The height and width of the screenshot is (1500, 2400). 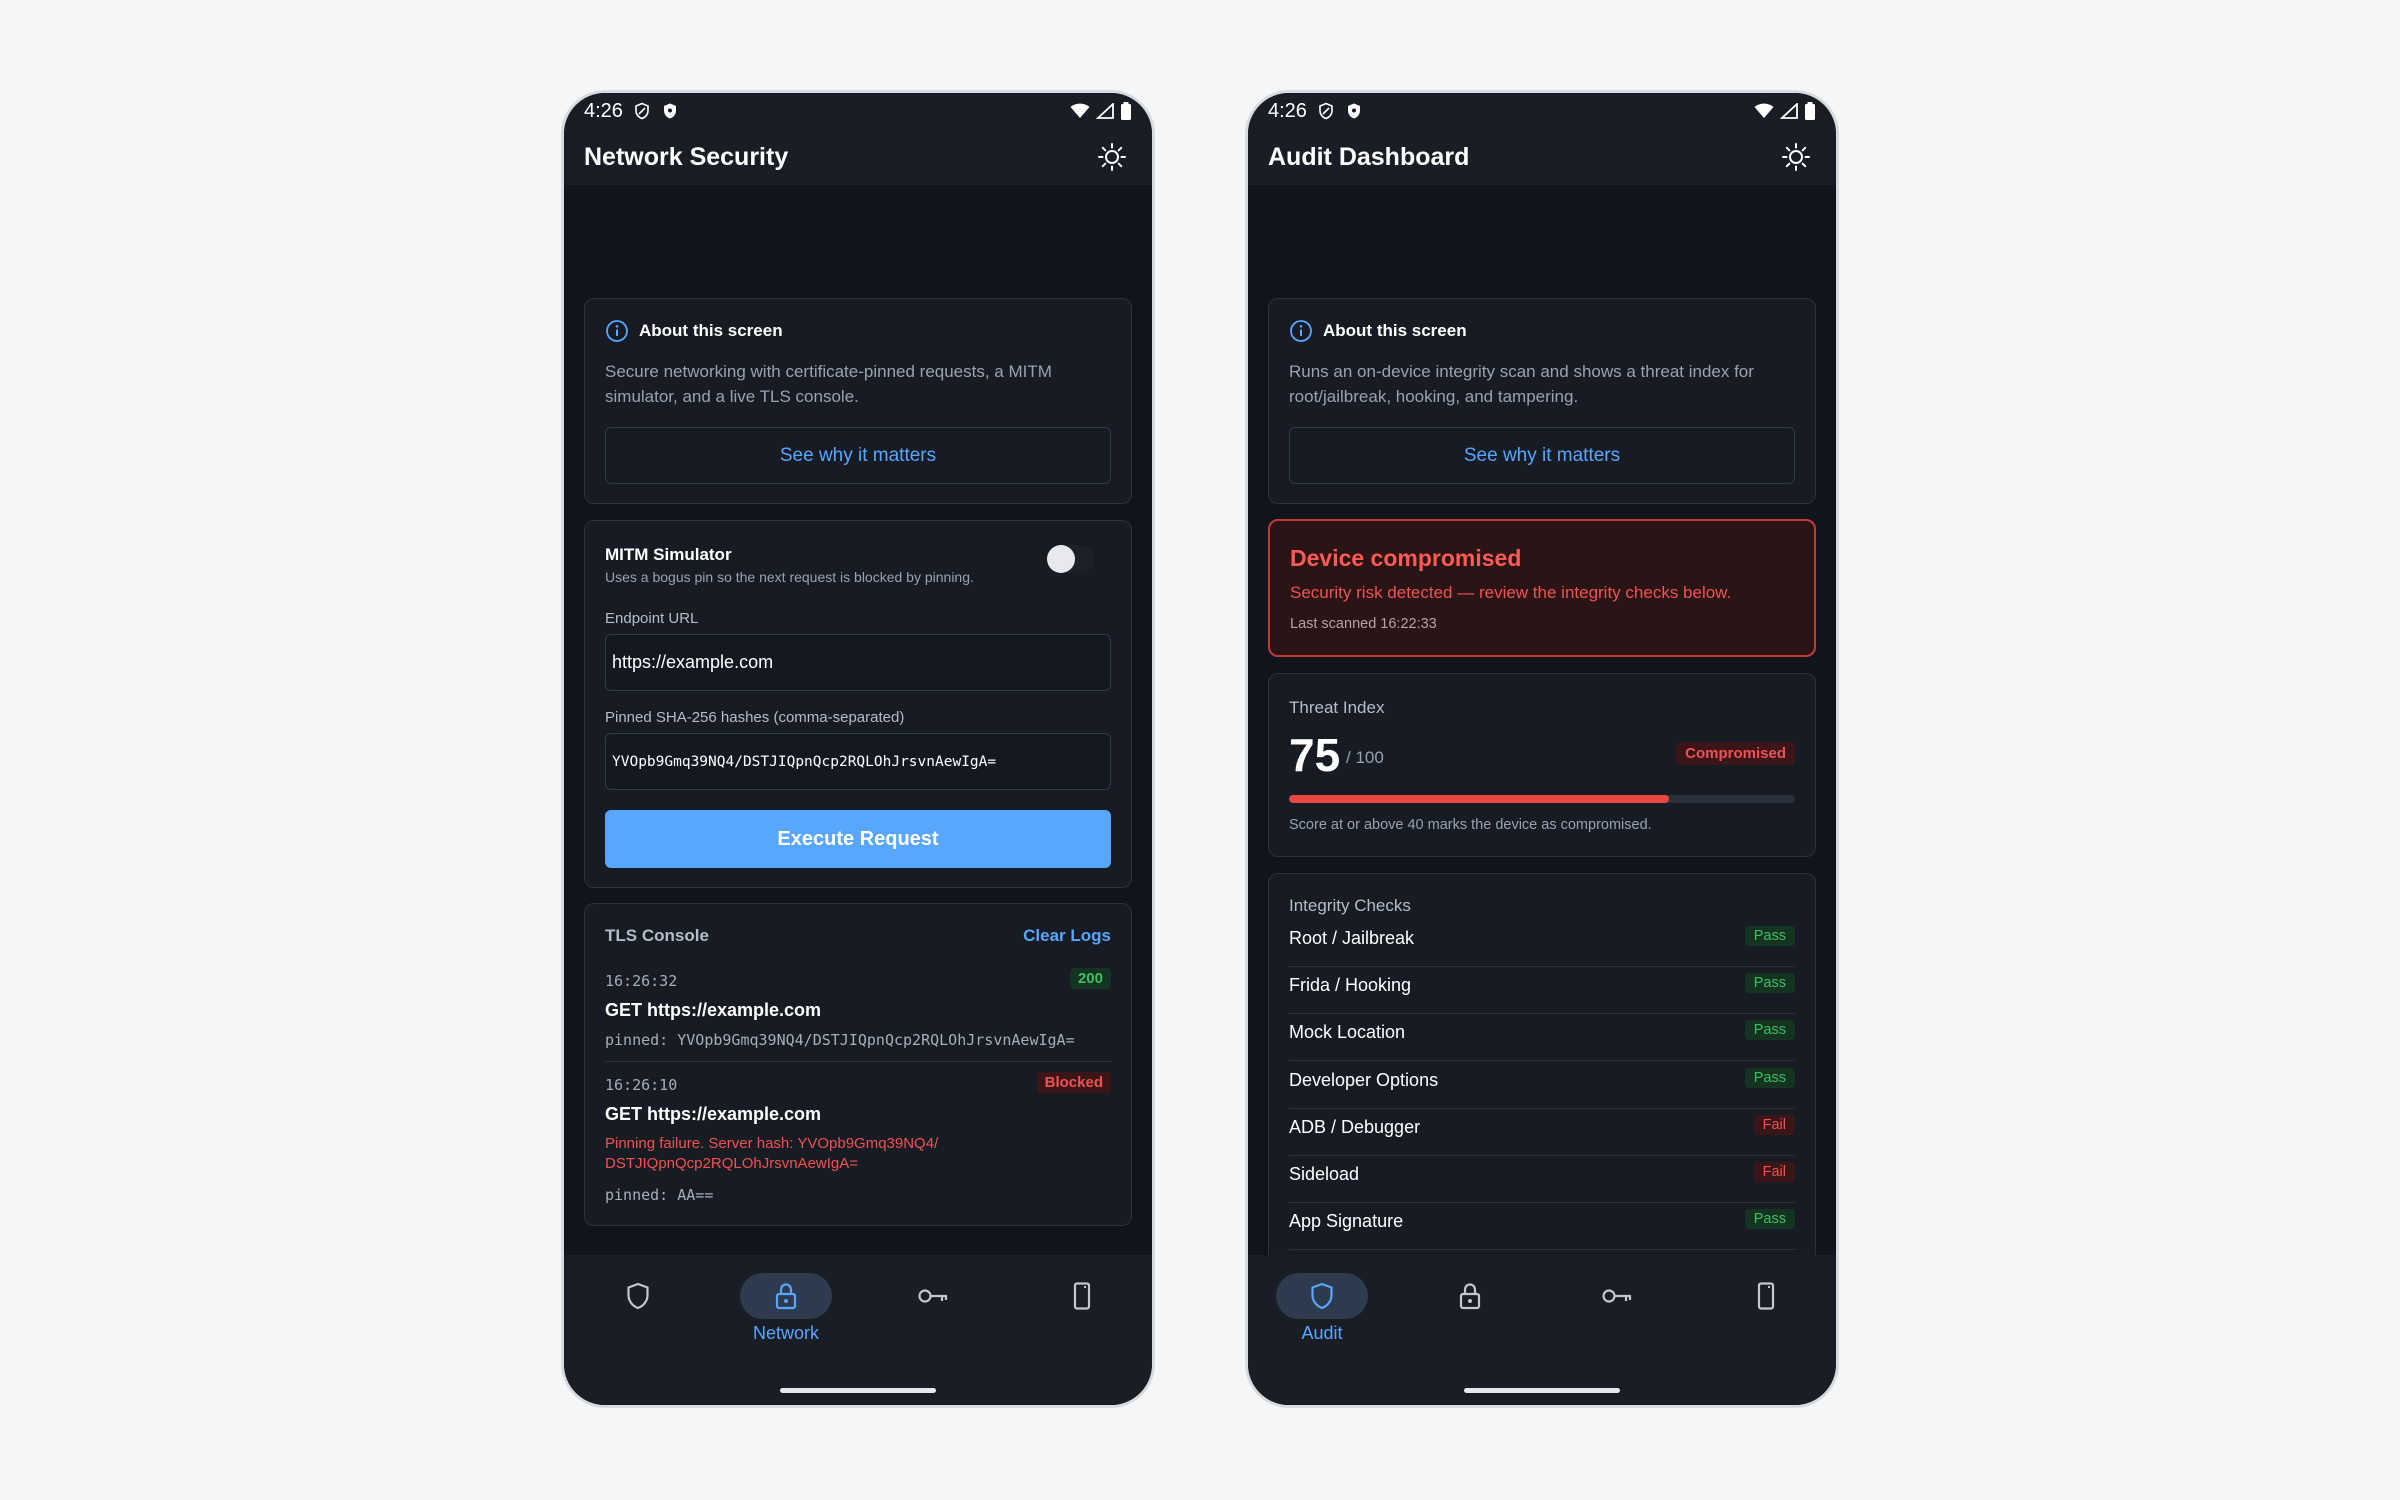 I want to click on threat-score: 75, so click(x=1315, y=755).